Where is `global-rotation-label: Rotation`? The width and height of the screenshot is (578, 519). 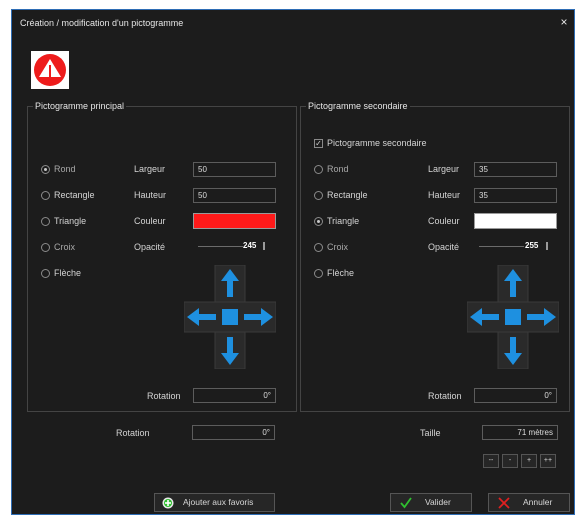 global-rotation-label: Rotation is located at coordinates (133, 433).